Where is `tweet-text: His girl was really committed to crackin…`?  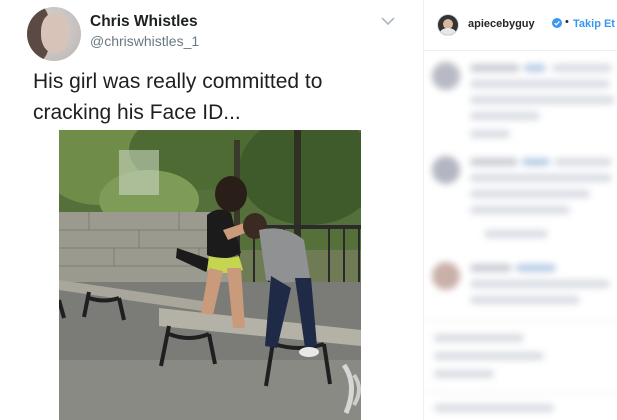 tweet-text: His girl was really committed to crackin… is located at coordinates (178, 97).